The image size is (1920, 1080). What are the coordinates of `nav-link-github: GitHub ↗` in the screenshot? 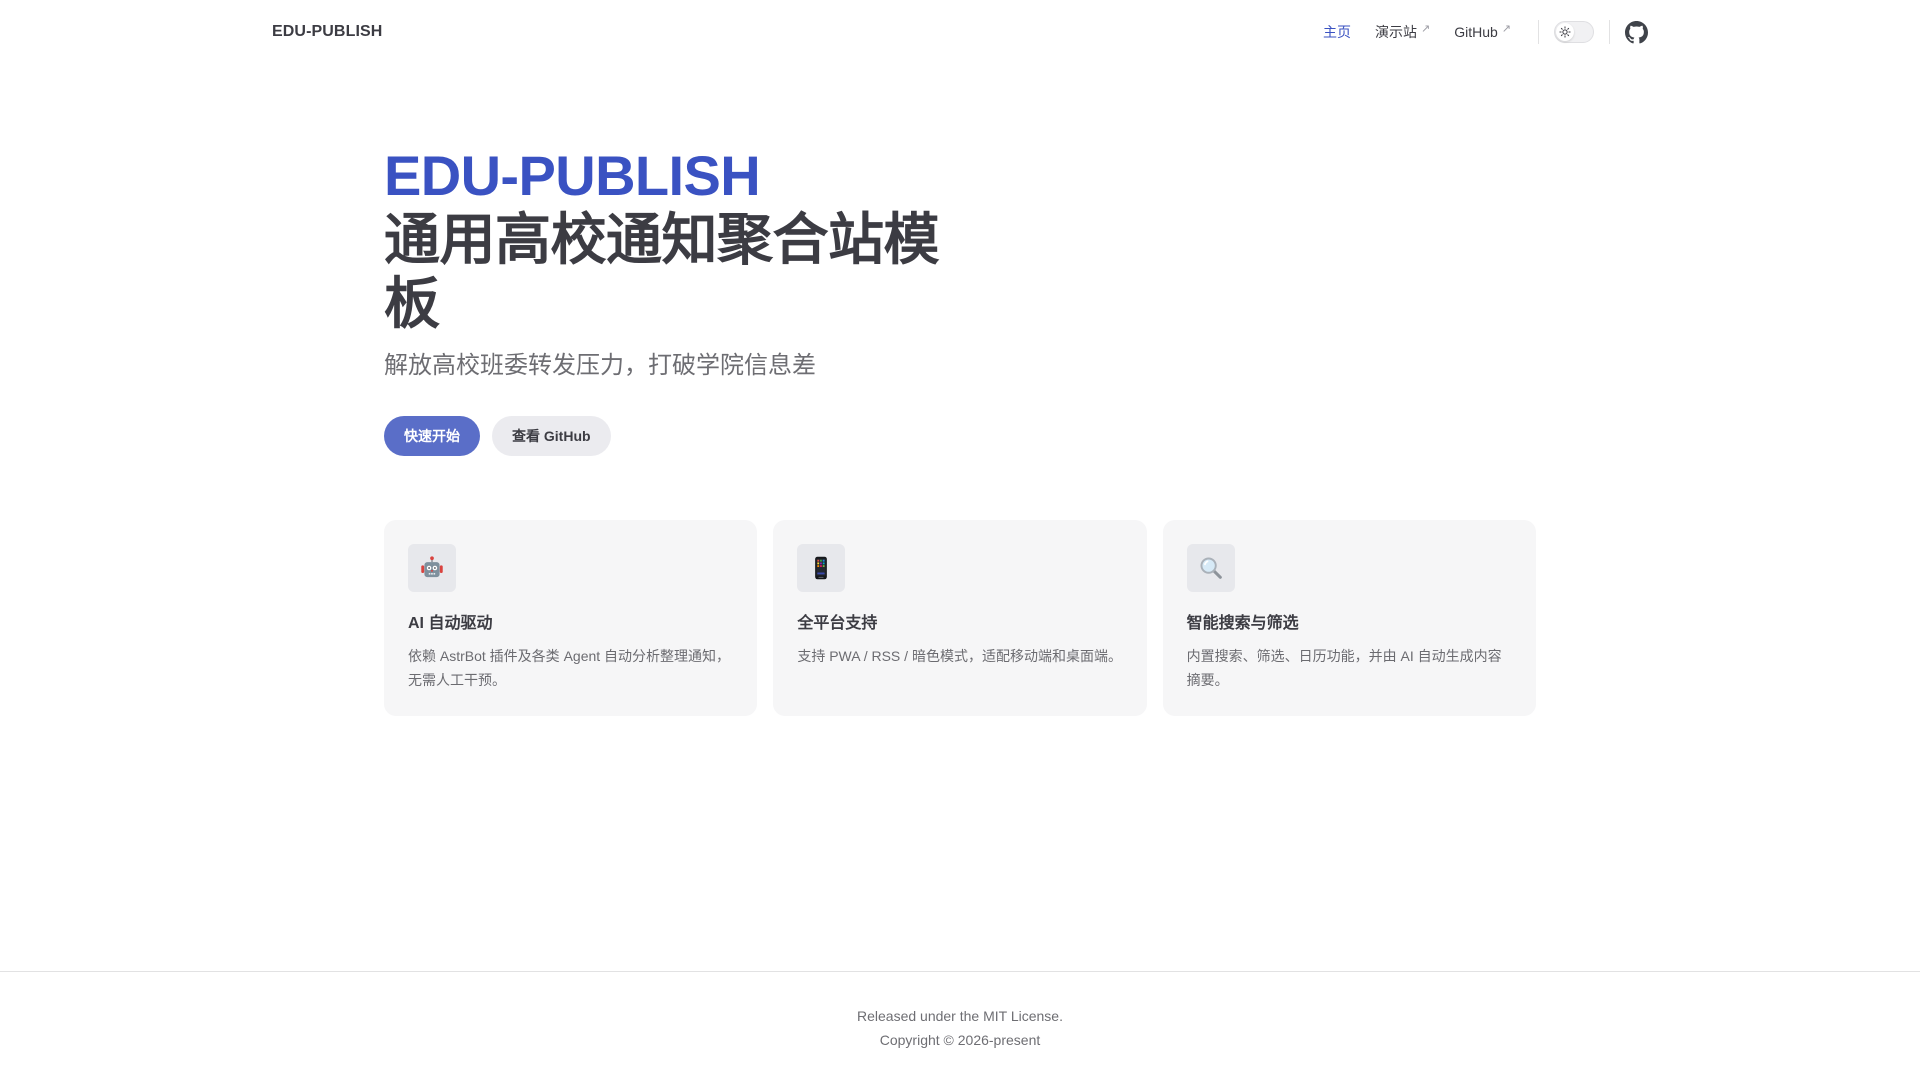 It's located at (1482, 32).